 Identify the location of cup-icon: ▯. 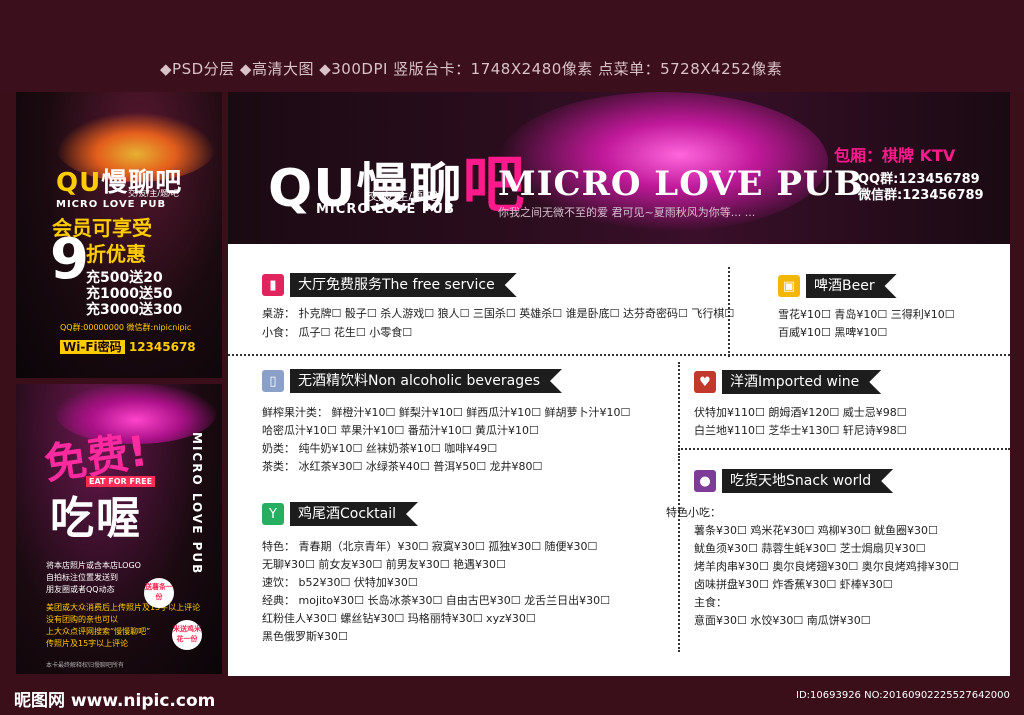
(273, 381).